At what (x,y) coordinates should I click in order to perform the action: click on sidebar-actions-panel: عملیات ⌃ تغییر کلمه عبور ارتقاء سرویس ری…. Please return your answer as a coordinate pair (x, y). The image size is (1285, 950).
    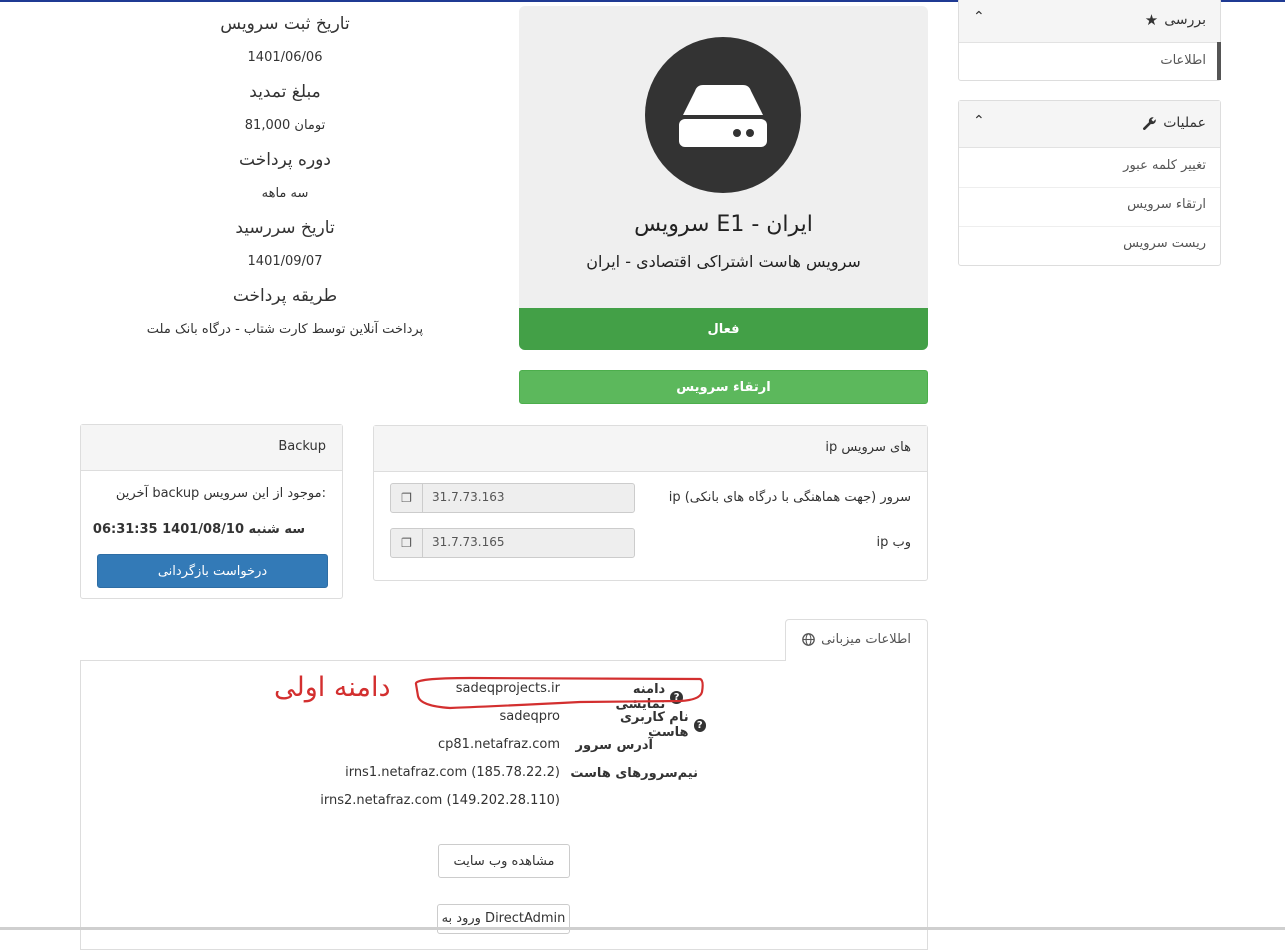
    Looking at the image, I should click on (1089, 183).